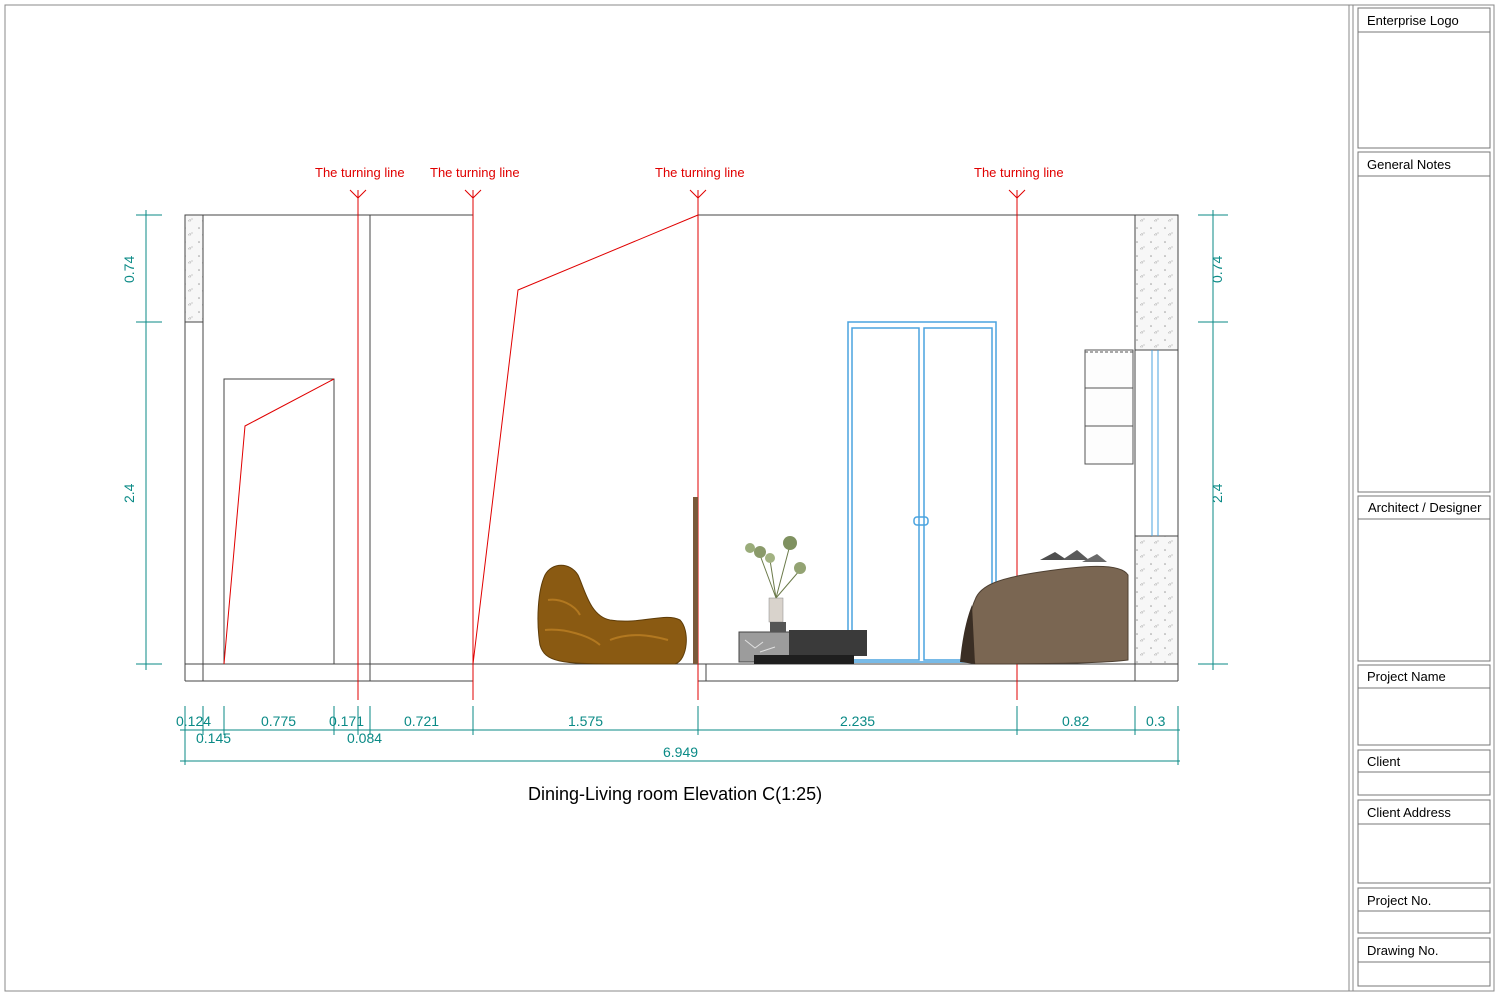 The image size is (1500, 996). I want to click on dim-right-074: 0.74, so click(1217, 269).